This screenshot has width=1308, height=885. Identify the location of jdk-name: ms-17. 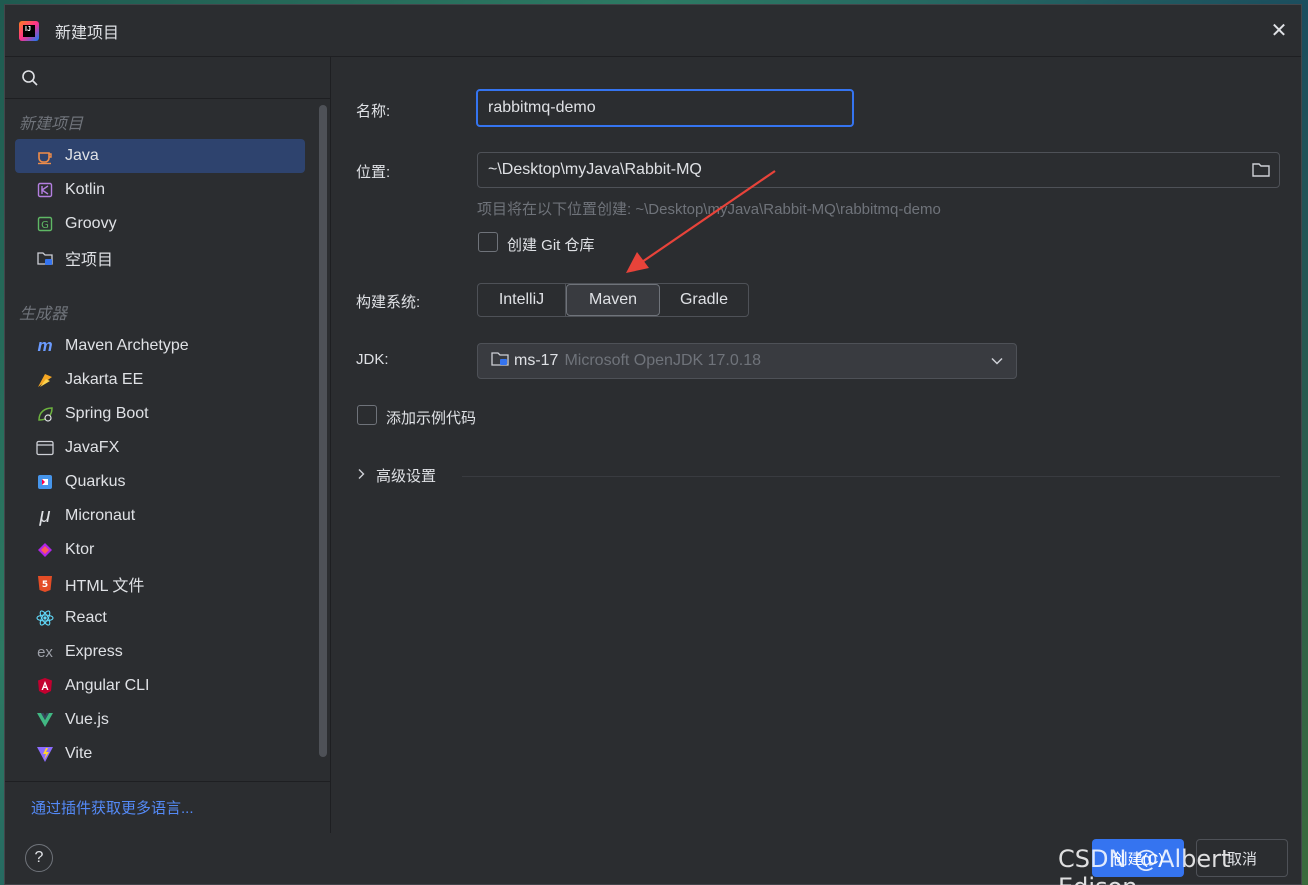
(536, 360).